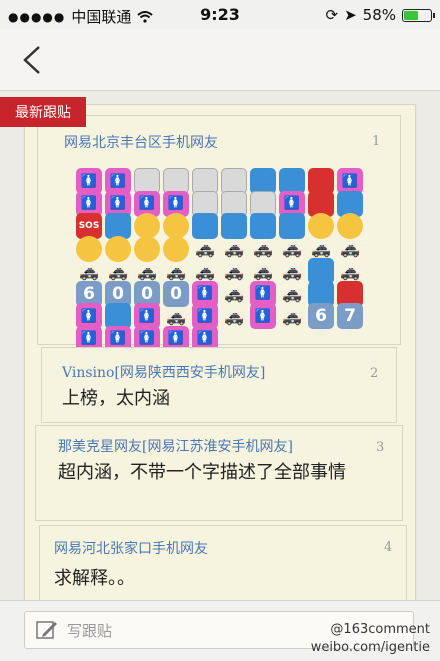 The height and width of the screenshot is (661, 440). I want to click on location-icon: ➤, so click(350, 15).